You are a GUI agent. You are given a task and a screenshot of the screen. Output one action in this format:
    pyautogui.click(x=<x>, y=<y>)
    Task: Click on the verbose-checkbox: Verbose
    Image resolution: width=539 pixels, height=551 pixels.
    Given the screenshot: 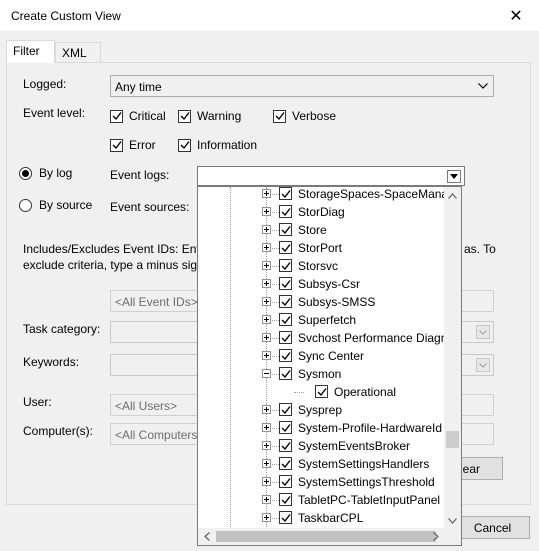 What is the action you would take?
    pyautogui.click(x=304, y=116)
    